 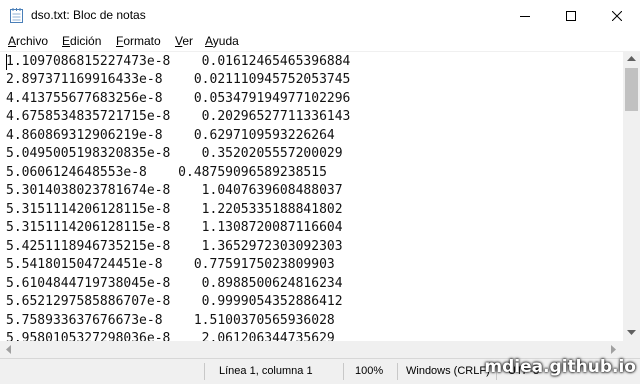 I want to click on maximize-icon, so click(x=571, y=15).